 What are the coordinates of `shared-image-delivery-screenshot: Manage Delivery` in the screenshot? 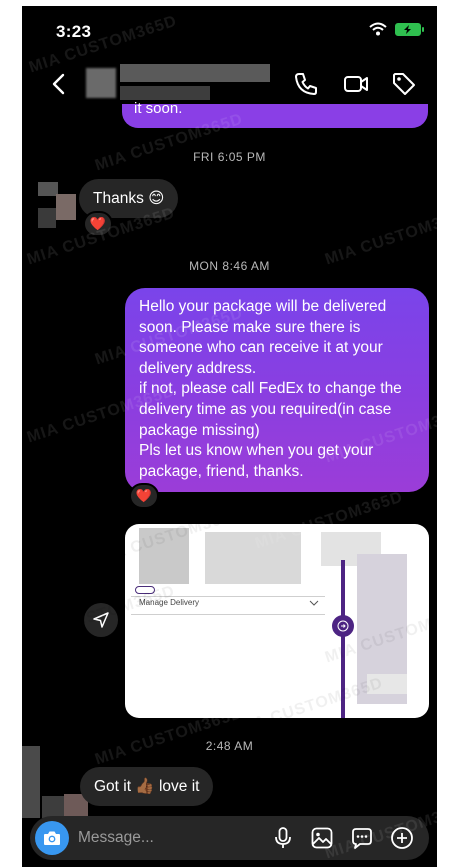 It's located at (277, 621).